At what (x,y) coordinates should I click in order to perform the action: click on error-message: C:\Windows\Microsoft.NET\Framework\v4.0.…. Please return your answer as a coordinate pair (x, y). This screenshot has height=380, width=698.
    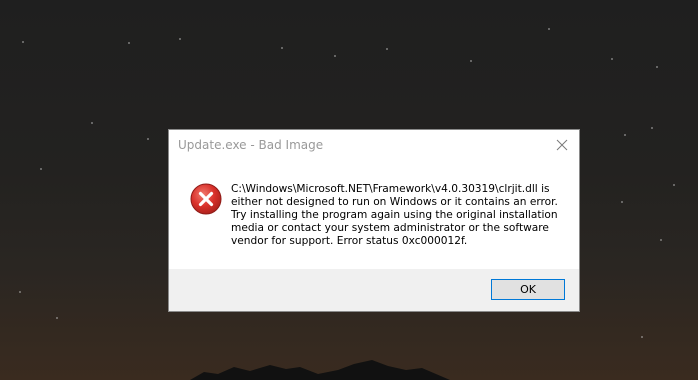
    Looking at the image, I should click on (394, 215).